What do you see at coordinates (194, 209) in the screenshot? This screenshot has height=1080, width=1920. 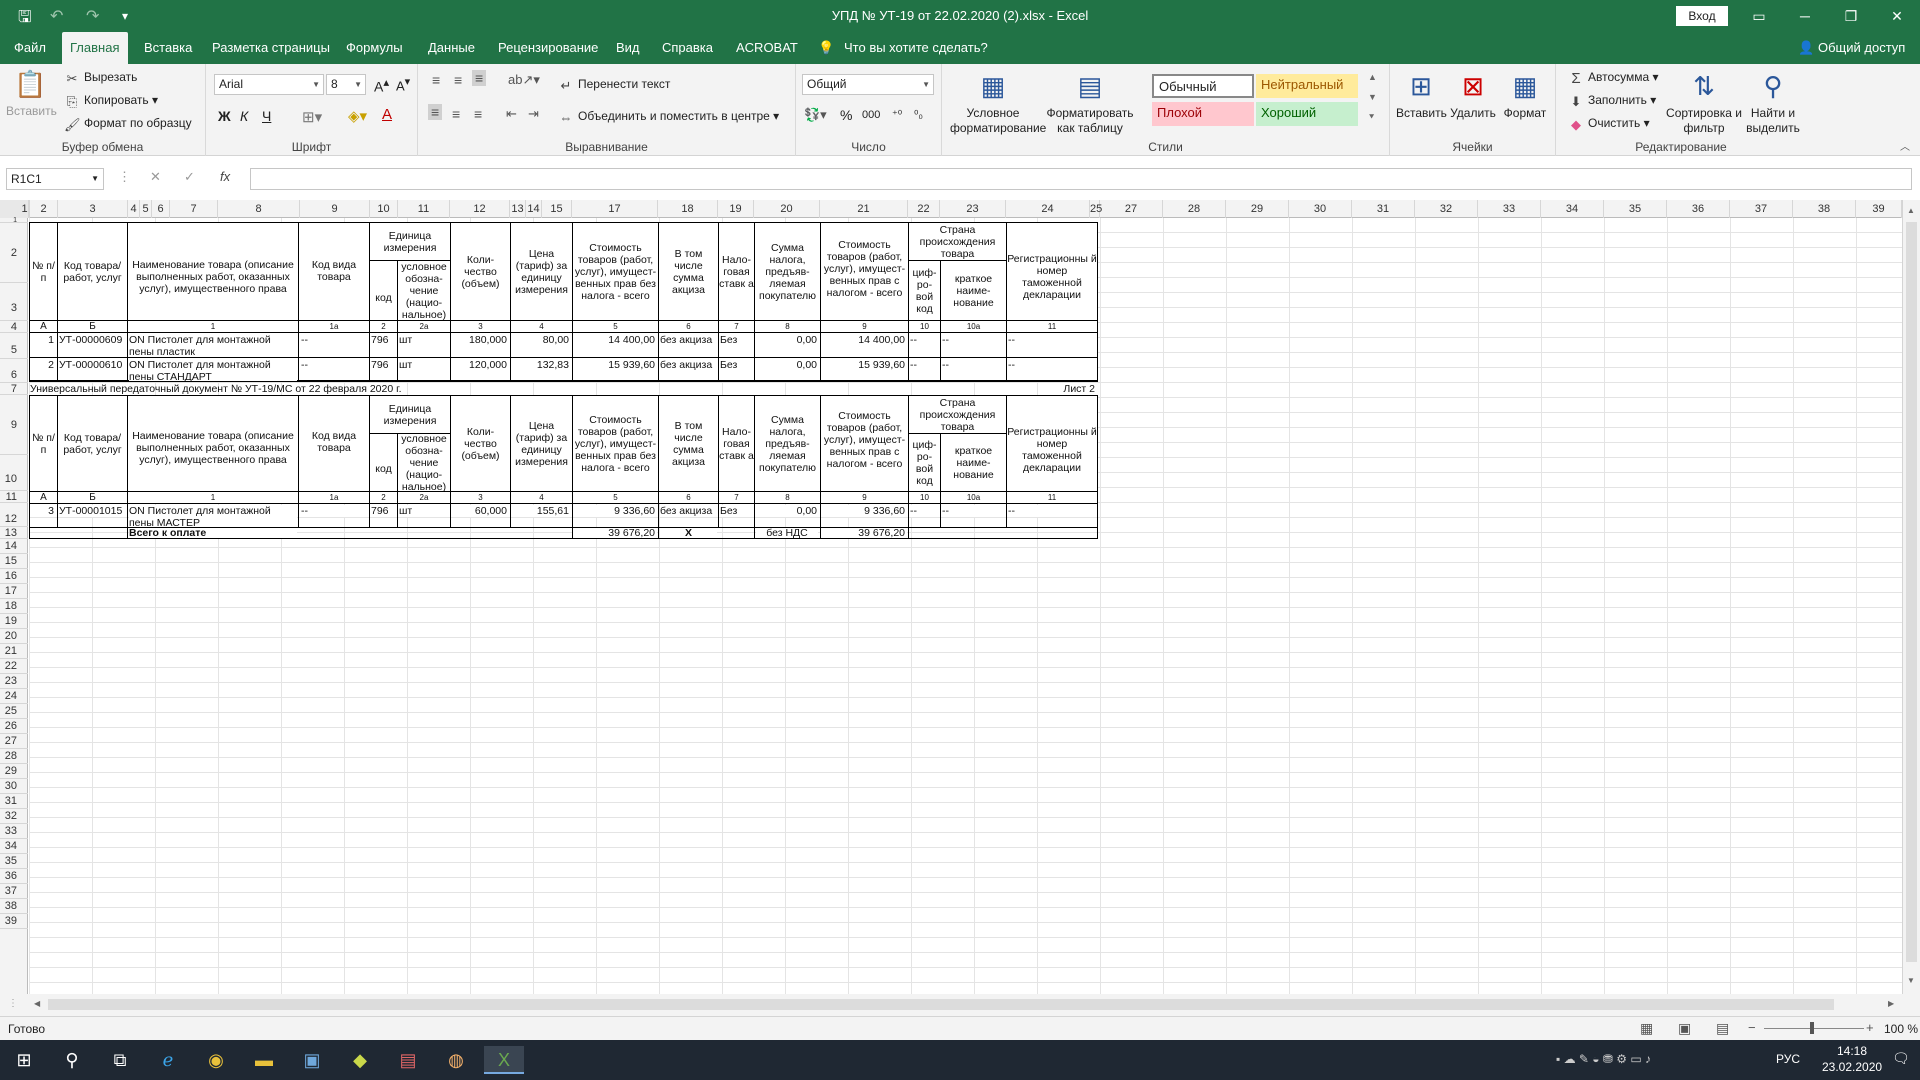 I see `column-header: 7` at bounding box center [194, 209].